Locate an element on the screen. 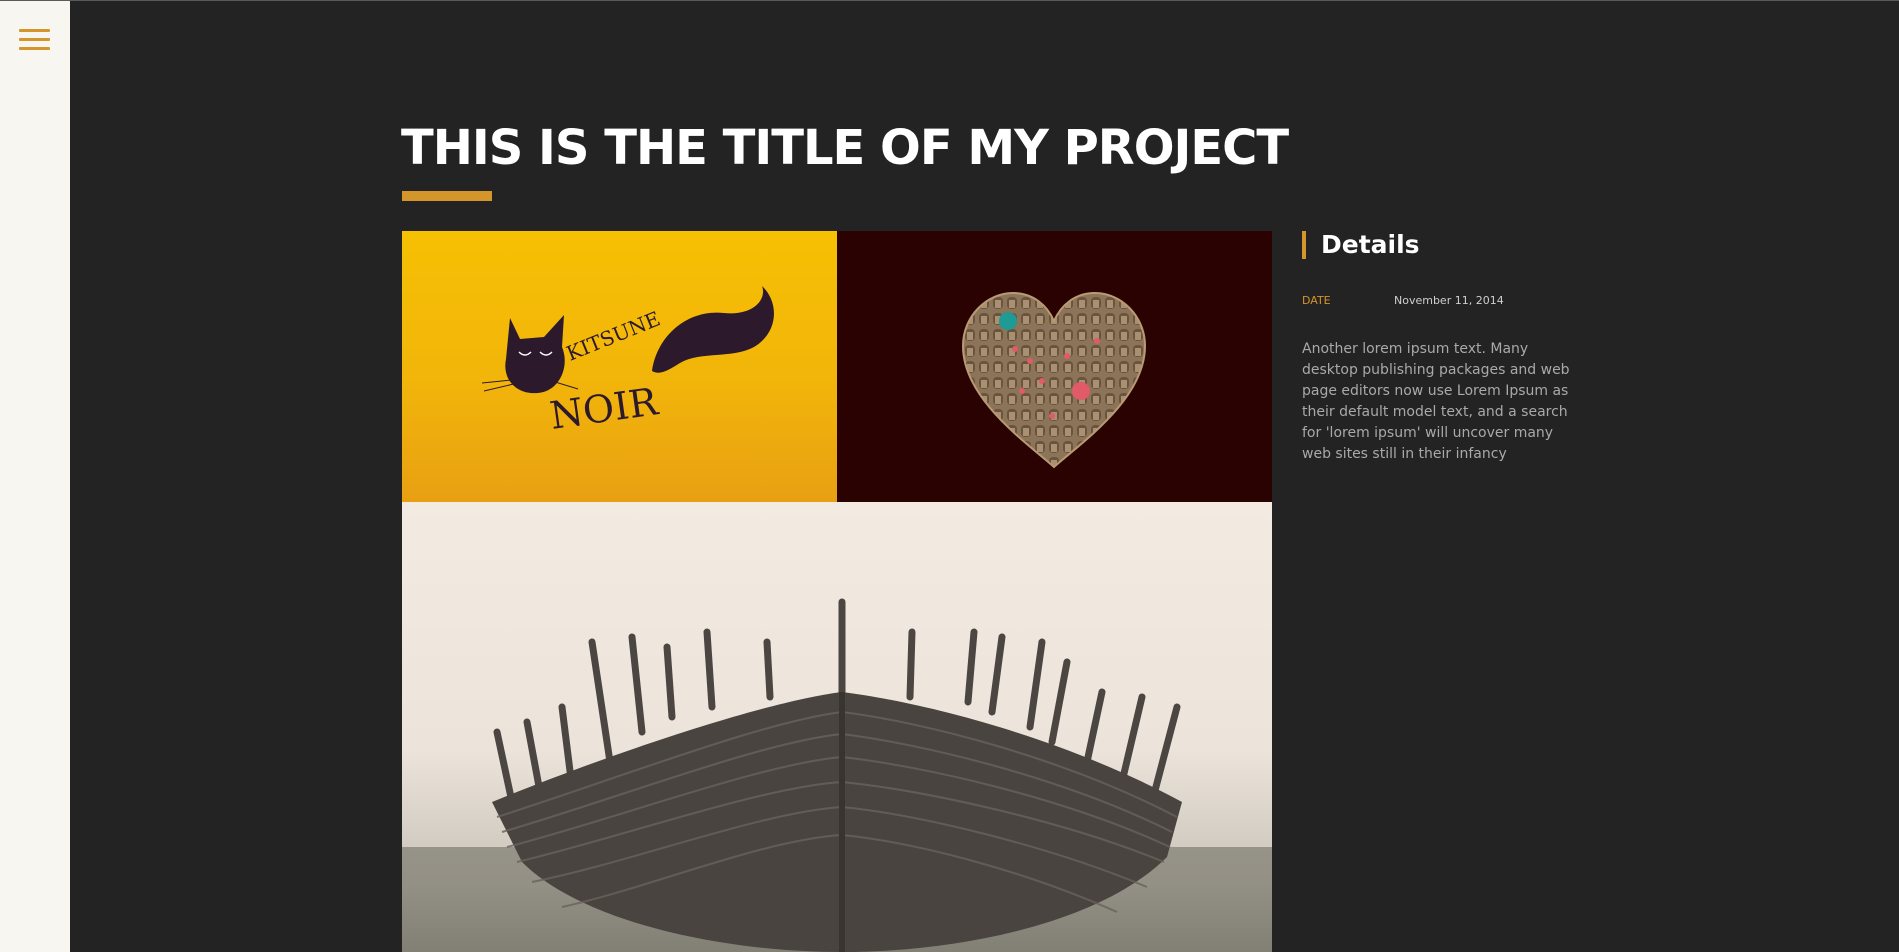 The width and height of the screenshot is (1899, 952). menu-line-middle is located at coordinates (34, 39).